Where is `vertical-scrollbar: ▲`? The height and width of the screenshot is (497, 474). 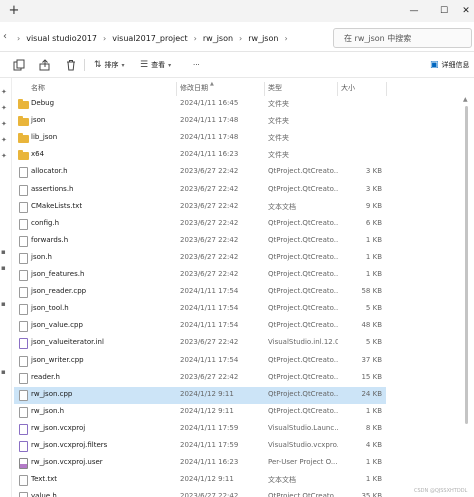
vertical-scrollbar: ▲ is located at coordinates (467, 296).